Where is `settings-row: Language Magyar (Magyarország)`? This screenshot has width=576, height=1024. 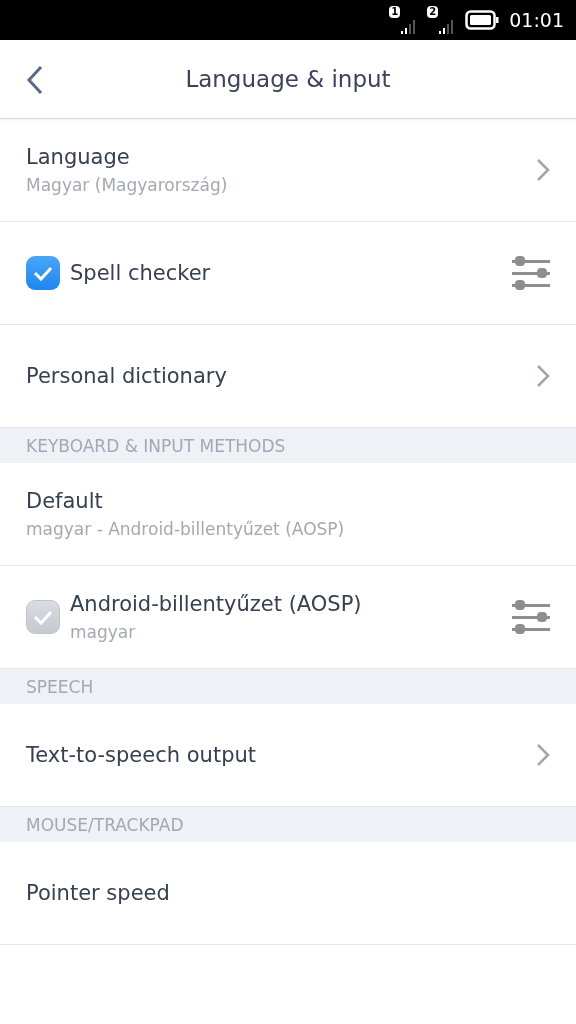
settings-row: Language Magyar (Magyarország) is located at coordinates (288, 170).